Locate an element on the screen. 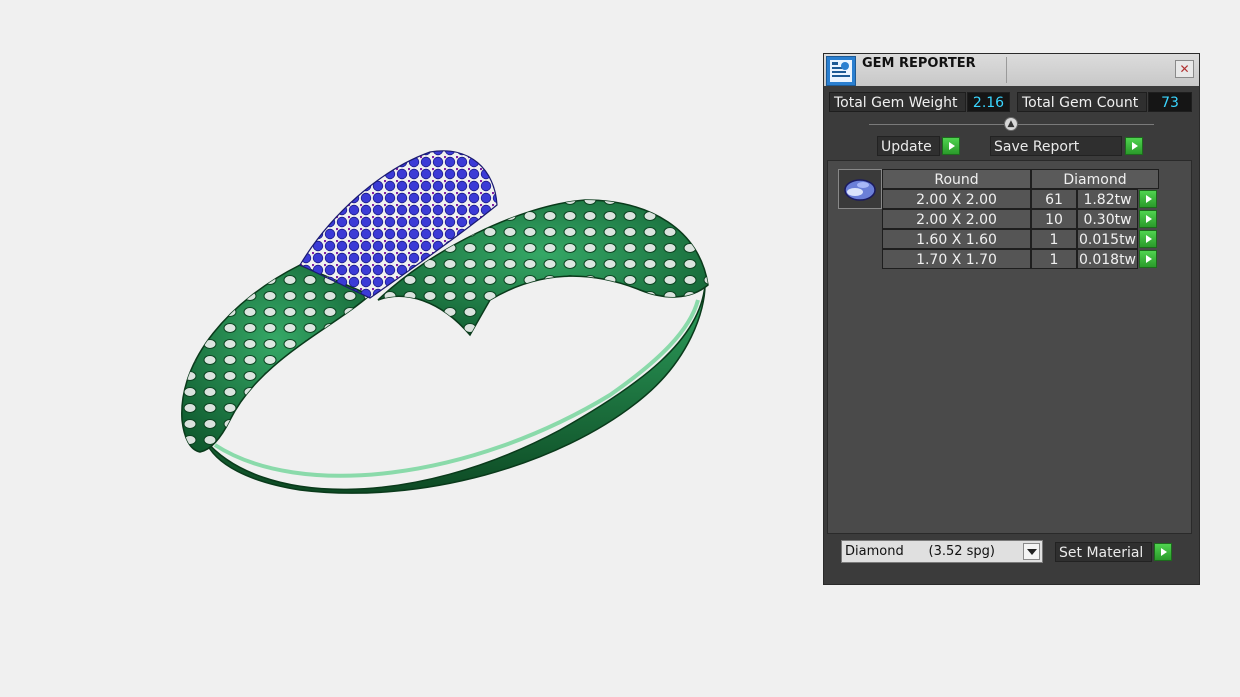 This screenshot has width=1240, height=697. update-button: Update is located at coordinates (908, 146).